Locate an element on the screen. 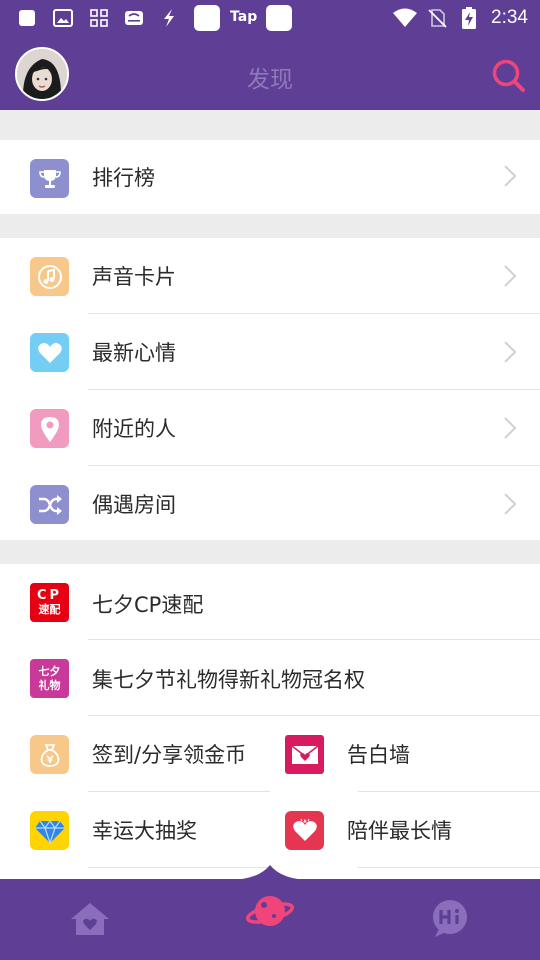  shuffle-icon is located at coordinates (49, 504).